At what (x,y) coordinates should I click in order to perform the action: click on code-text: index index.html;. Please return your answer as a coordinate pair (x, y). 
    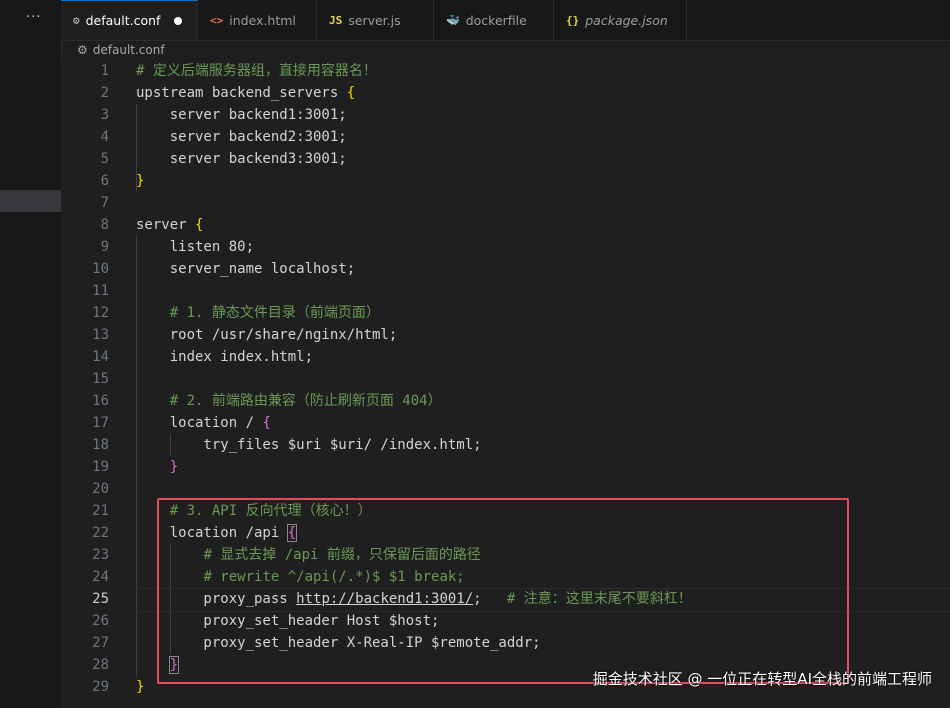
    Looking at the image, I should click on (224, 357).